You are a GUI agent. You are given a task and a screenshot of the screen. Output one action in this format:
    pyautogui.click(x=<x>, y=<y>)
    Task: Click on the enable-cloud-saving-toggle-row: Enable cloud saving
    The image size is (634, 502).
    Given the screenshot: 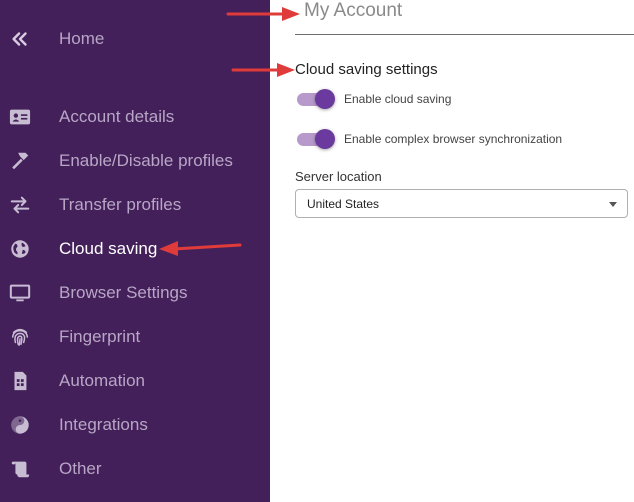 What is the action you would take?
    pyautogui.click(x=460, y=99)
    